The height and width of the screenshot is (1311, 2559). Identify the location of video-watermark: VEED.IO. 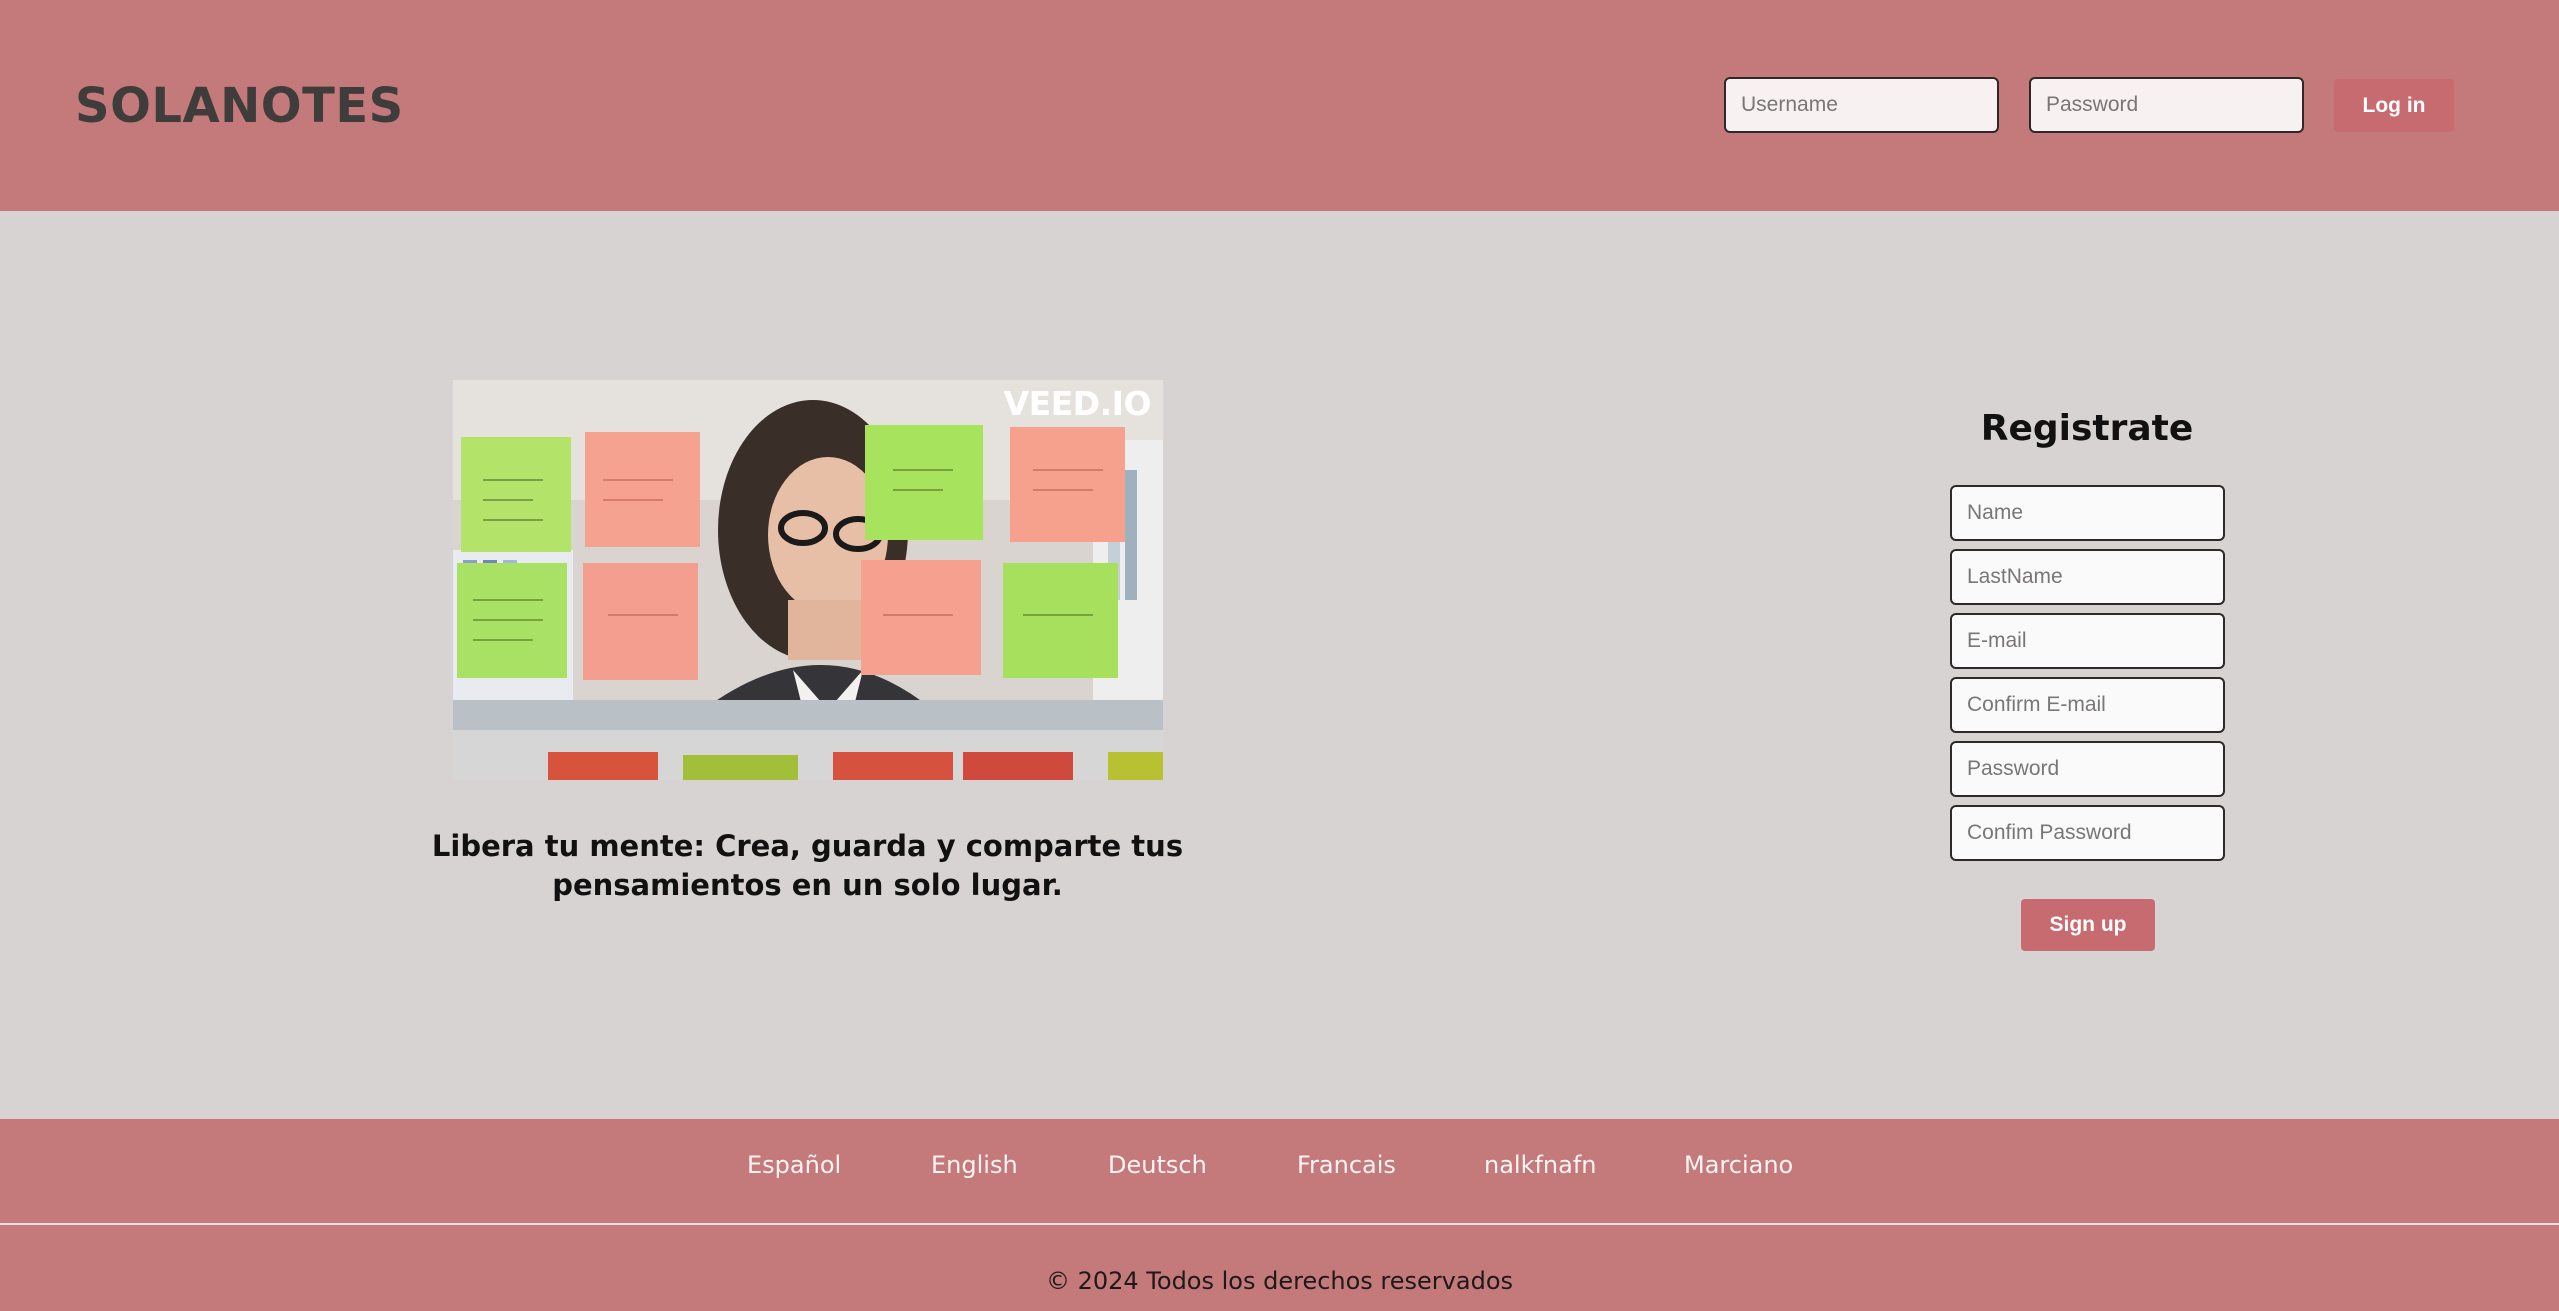
(1077, 403).